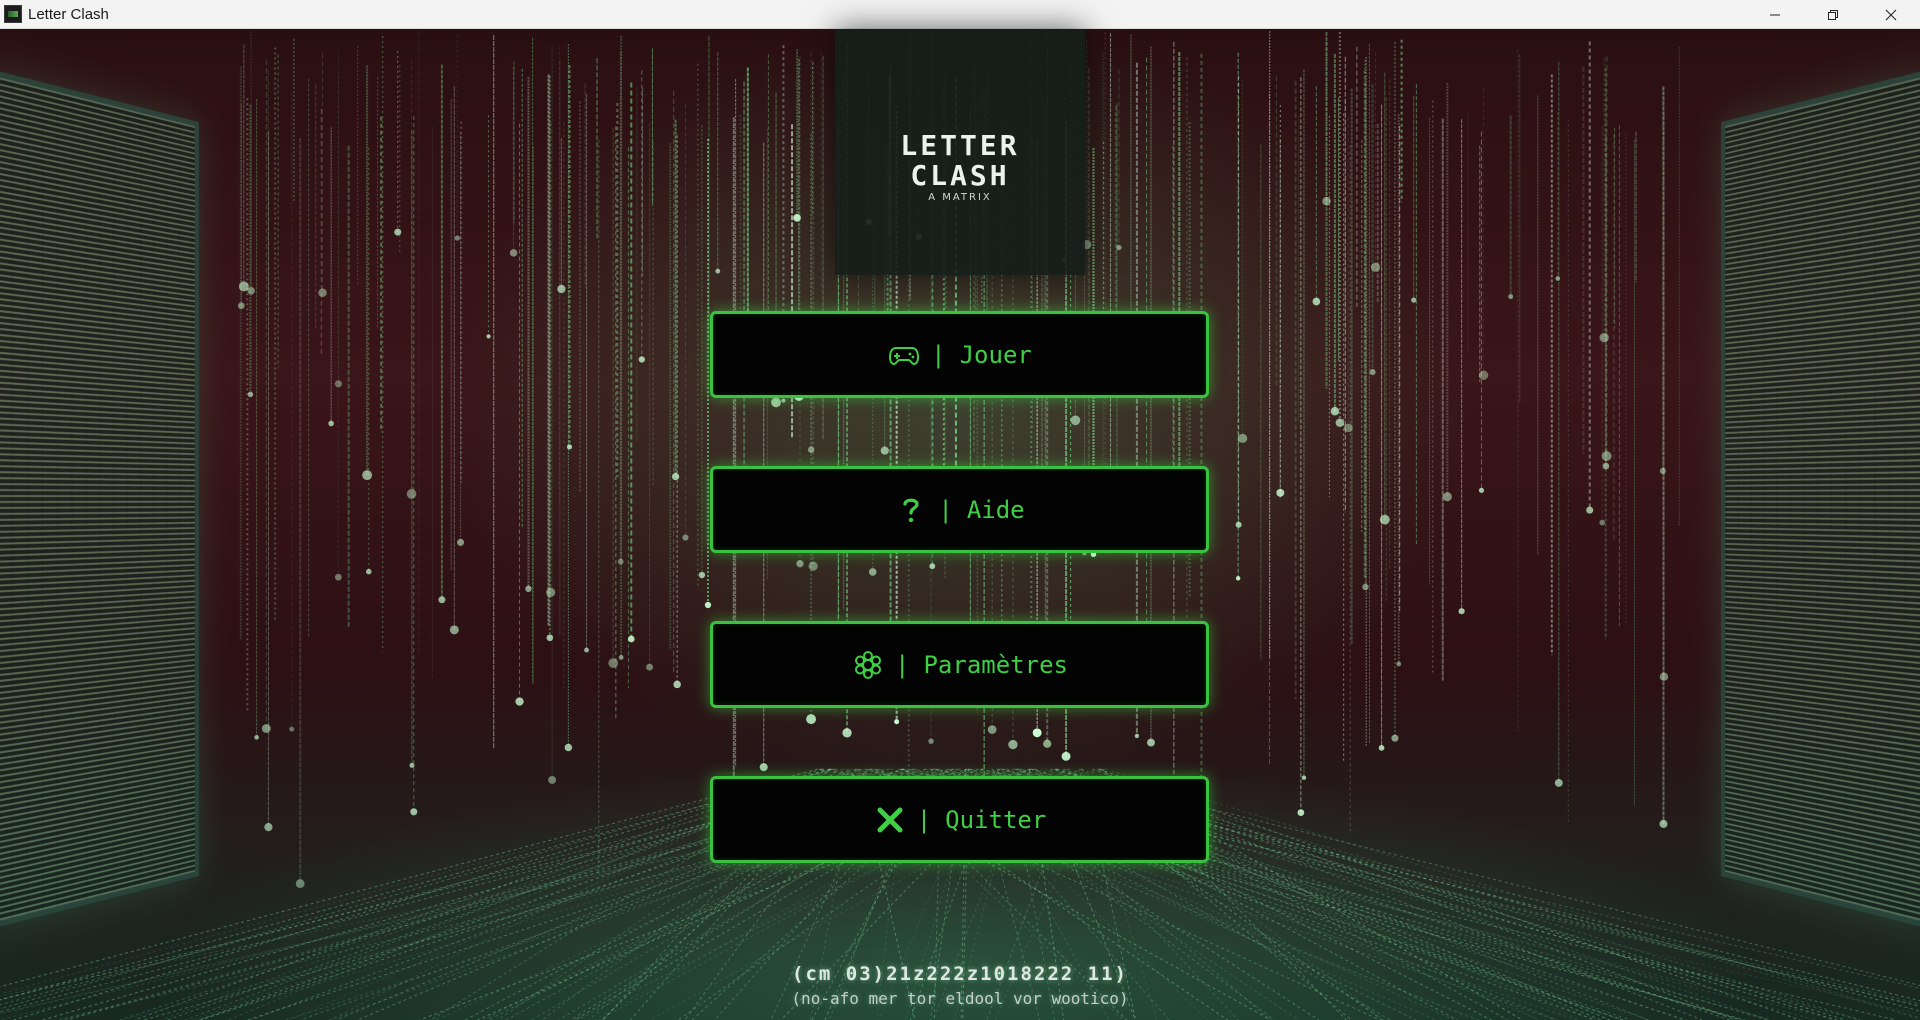 This screenshot has height=1020, width=1920. I want to click on settings-button: | Paramètres, so click(959, 664).